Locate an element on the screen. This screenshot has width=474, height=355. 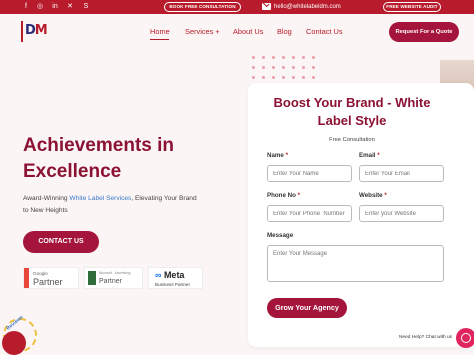
ms-badge-small: Microsoft · Advertising is located at coordinates (115, 273).